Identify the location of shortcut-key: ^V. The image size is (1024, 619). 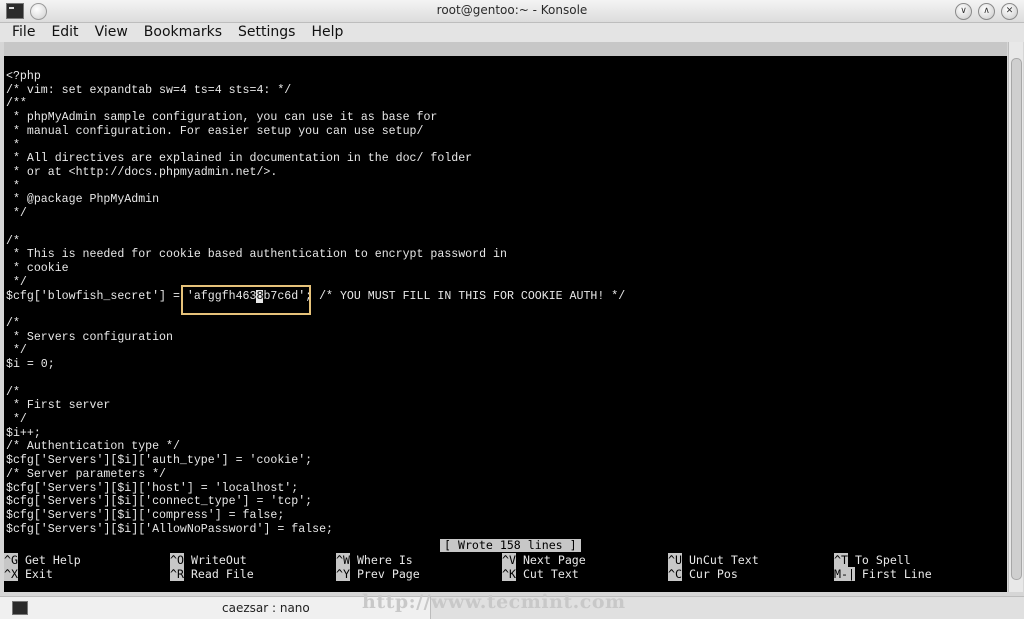
(509, 560).